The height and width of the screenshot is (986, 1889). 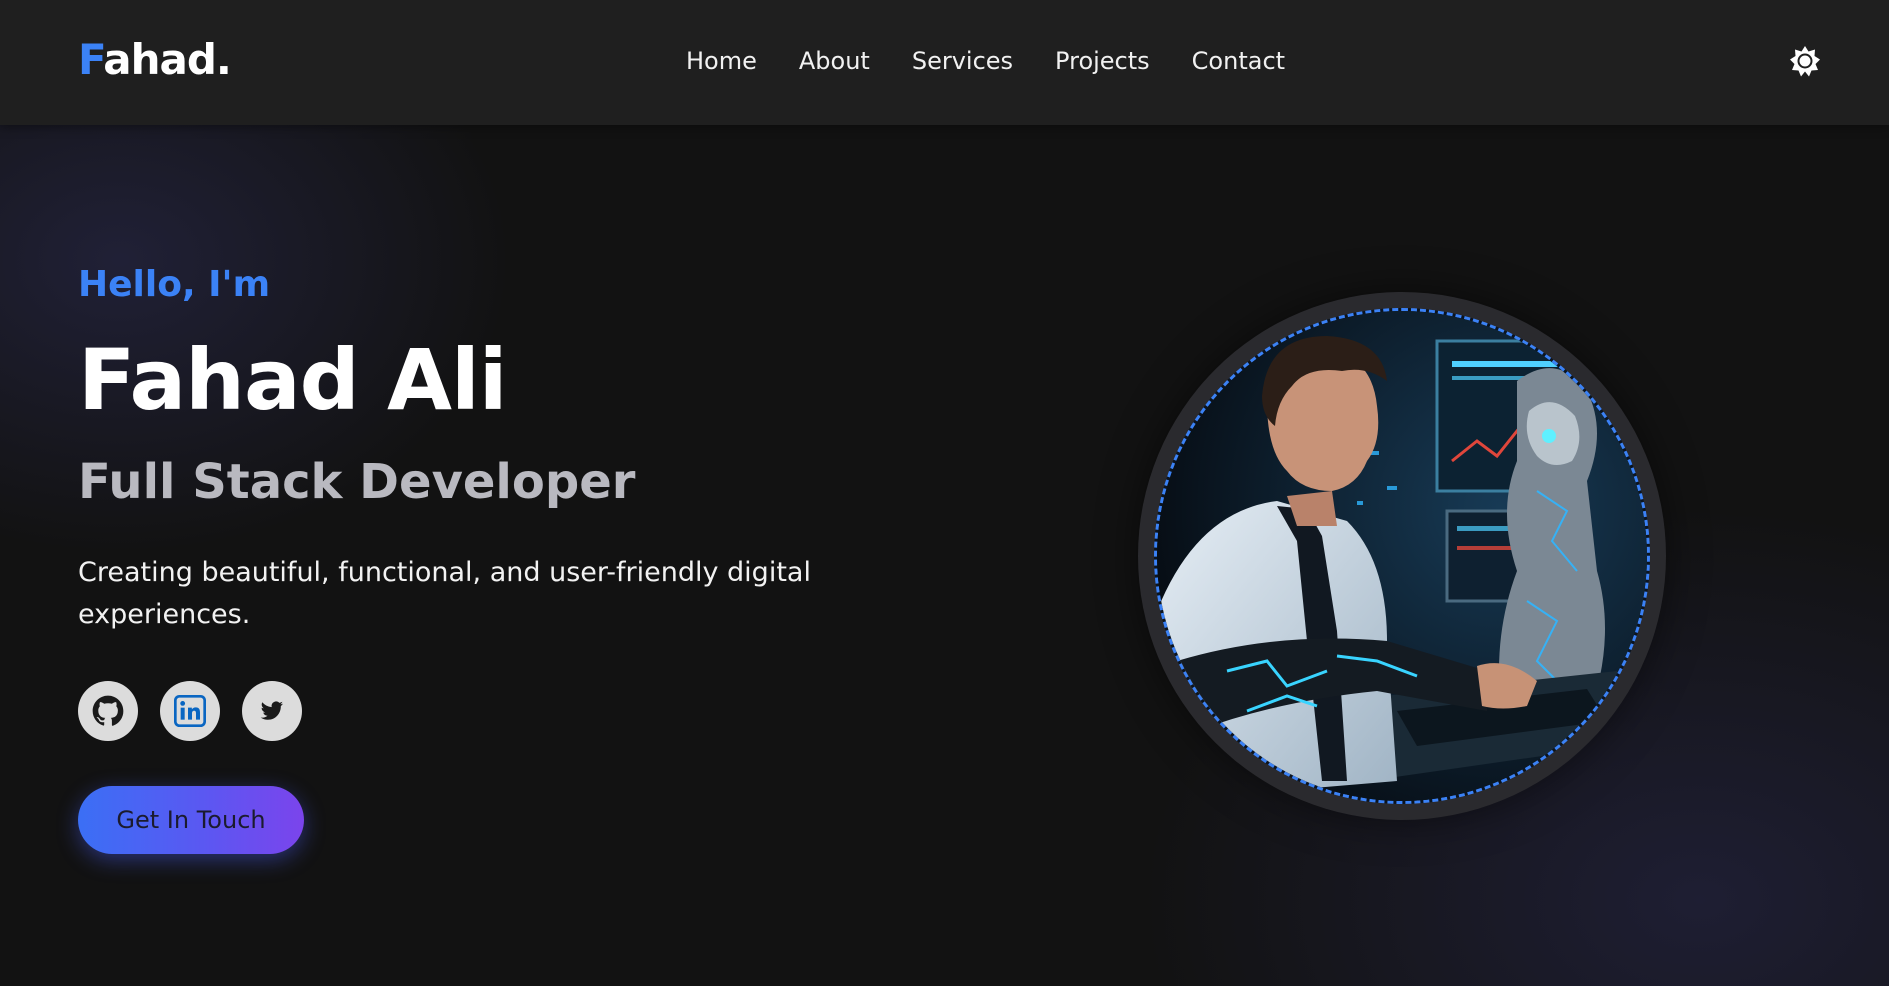 I want to click on logo: Fahad., so click(x=155, y=60).